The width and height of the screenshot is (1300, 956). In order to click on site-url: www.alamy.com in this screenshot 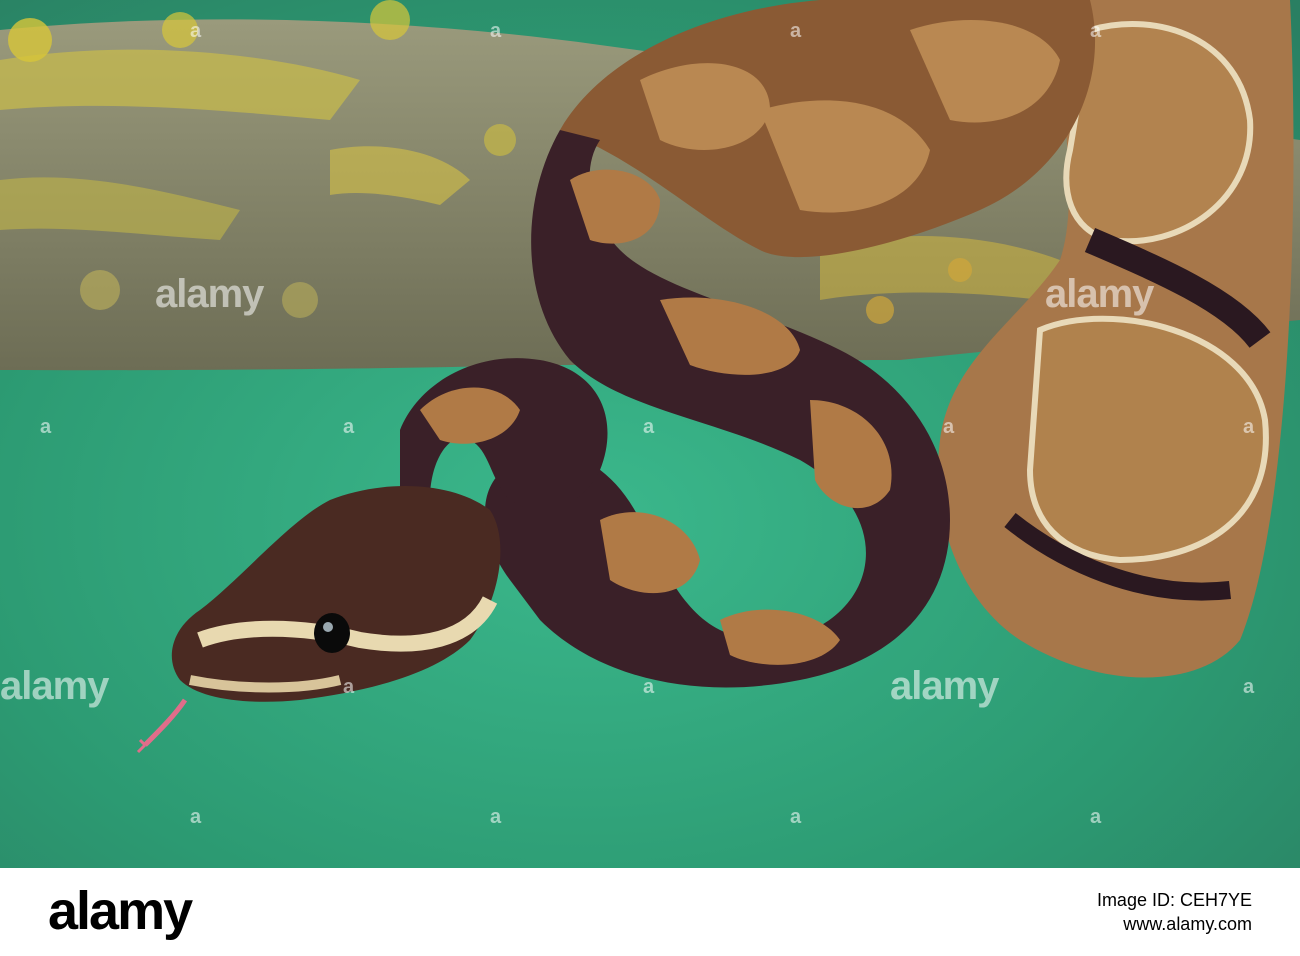, I will do `click(1187, 924)`.